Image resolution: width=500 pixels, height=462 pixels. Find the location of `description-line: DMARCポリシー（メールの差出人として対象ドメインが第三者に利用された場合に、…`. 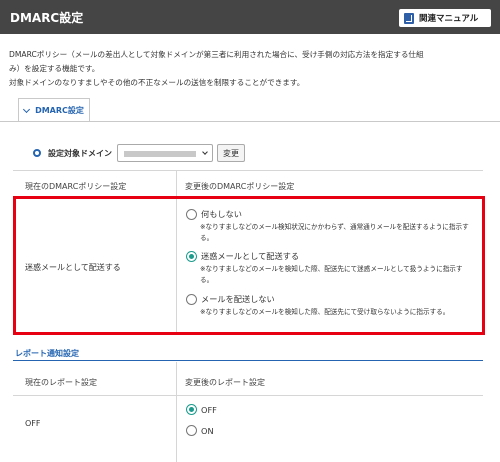

description-line: DMARCポリシー（メールの差出人として対象ドメインが第三者に利用された場合に、… is located at coordinates (216, 54).